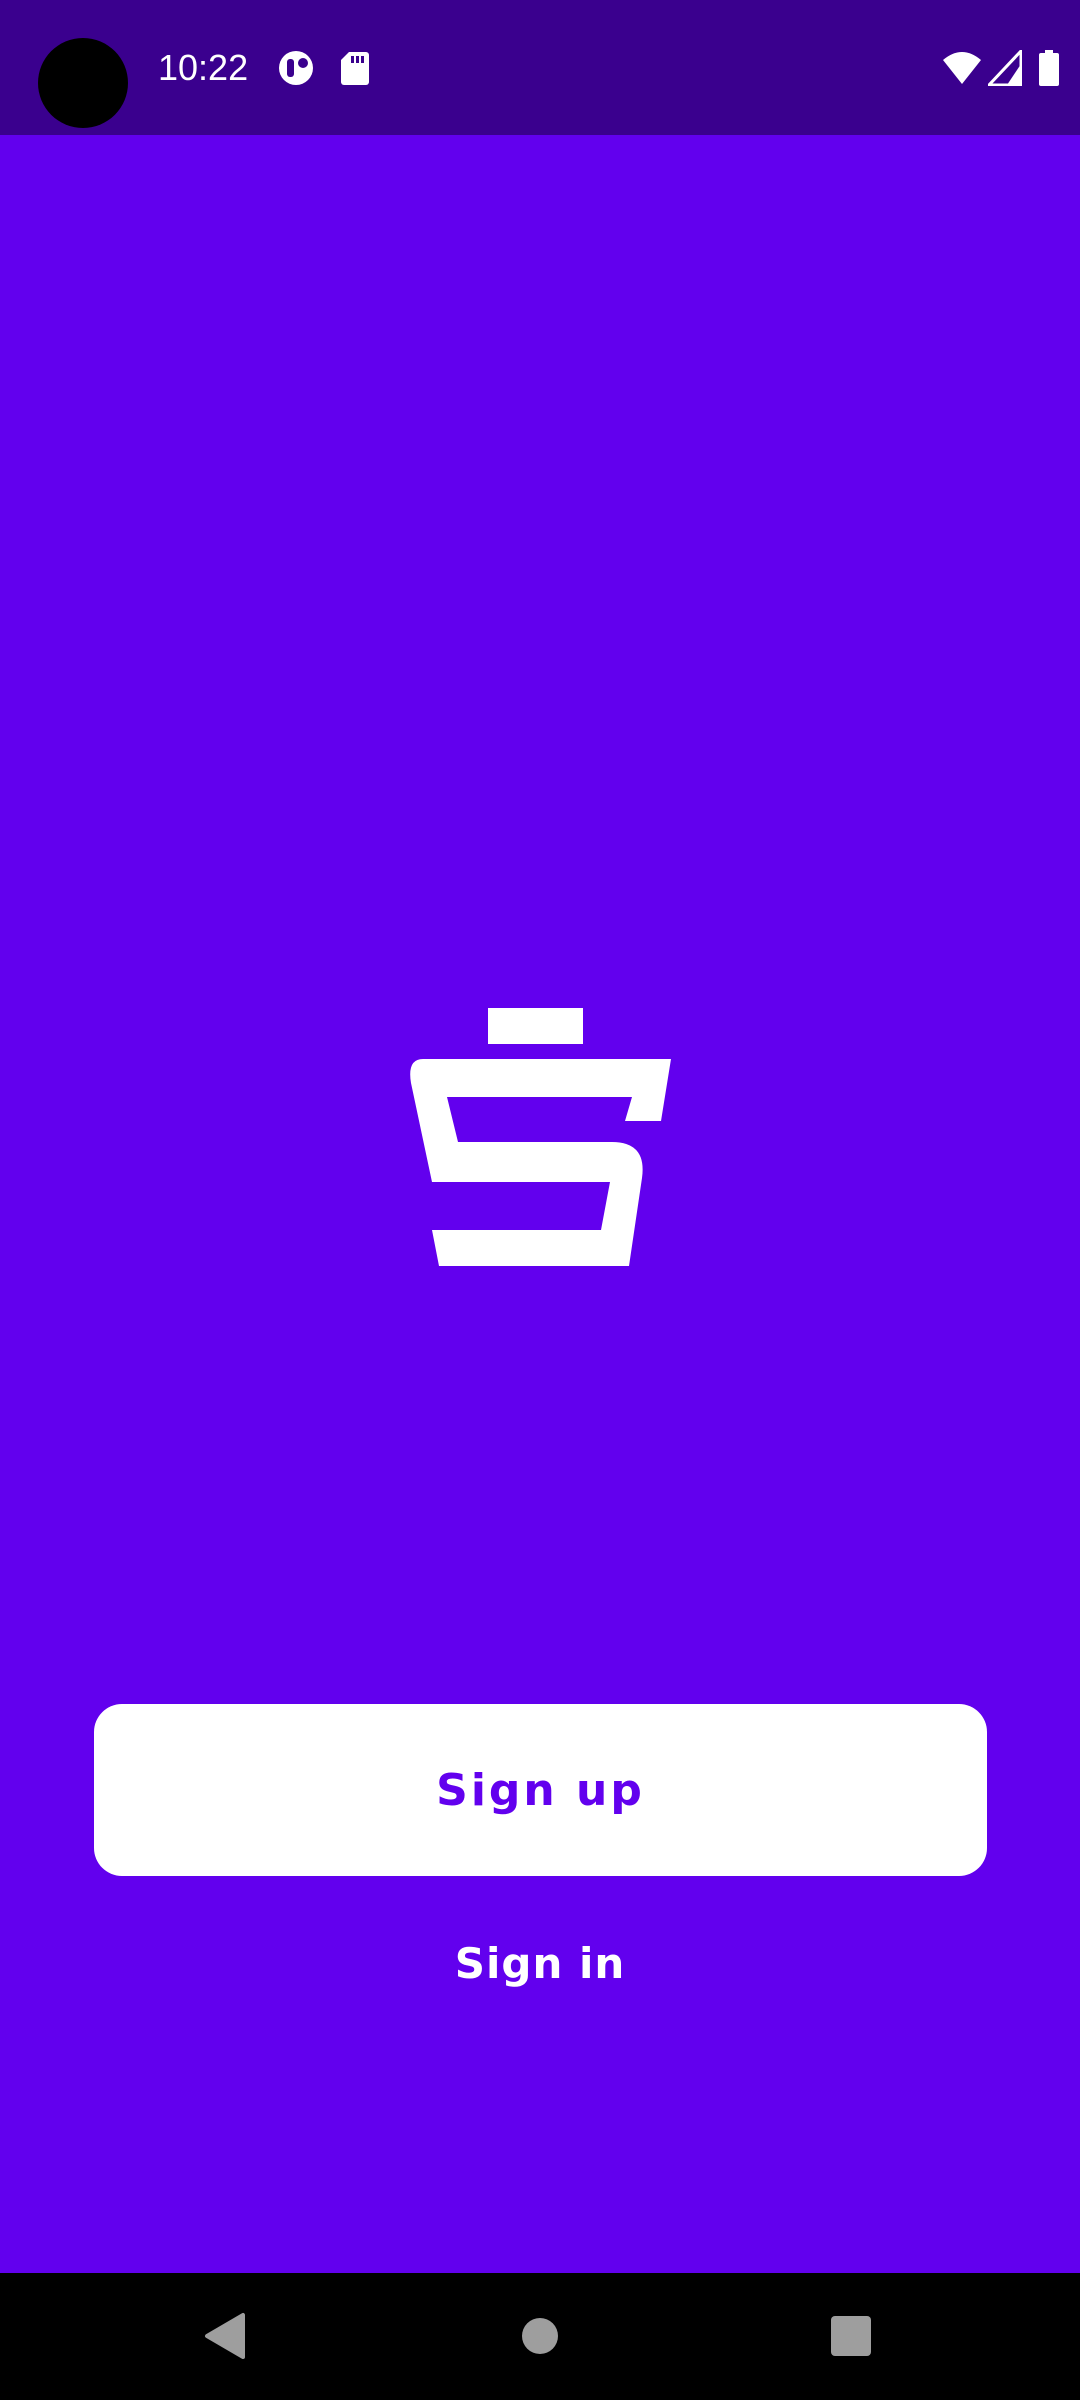  What do you see at coordinates (298, 68) in the screenshot?
I see `notification-app-icon` at bounding box center [298, 68].